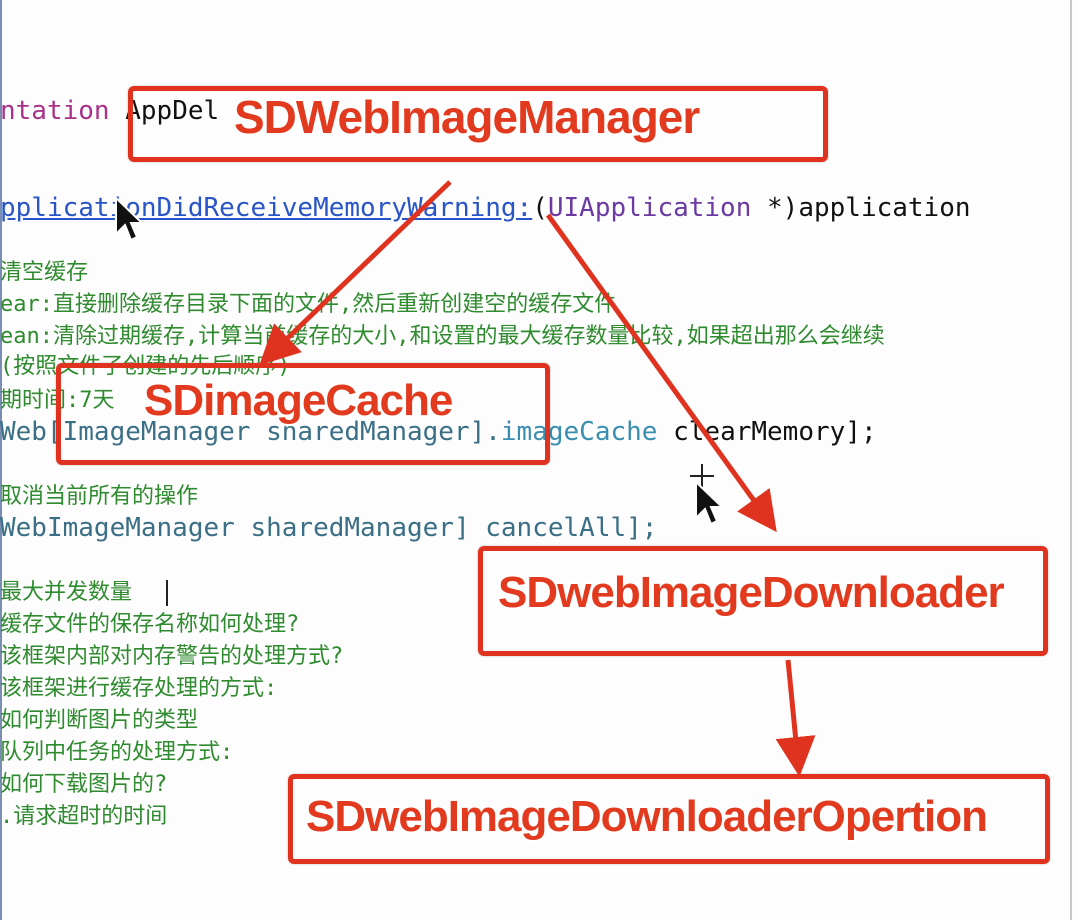  What do you see at coordinates (99, 720) in the screenshot?
I see `note-line-5: 如何判断图片的类型` at bounding box center [99, 720].